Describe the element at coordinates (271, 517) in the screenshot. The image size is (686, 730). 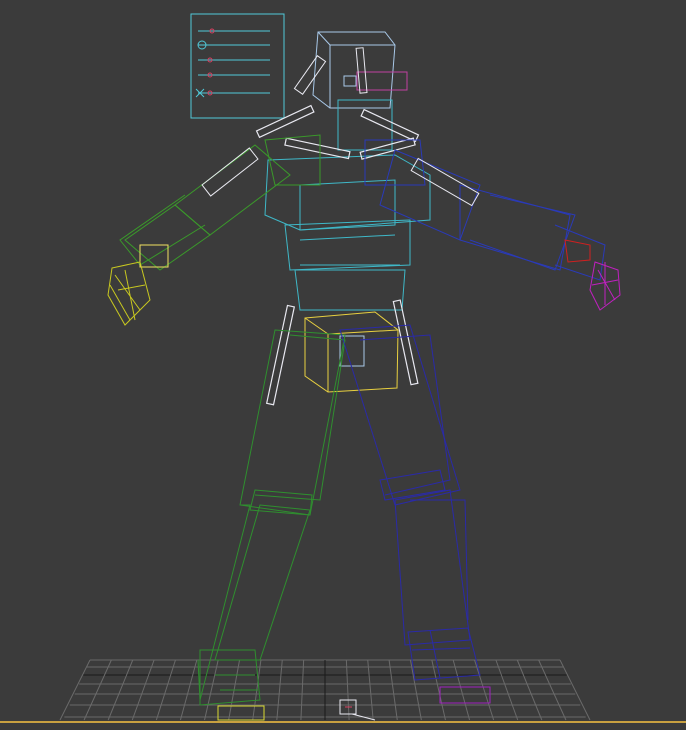
I see `left-leg-rig` at that location.